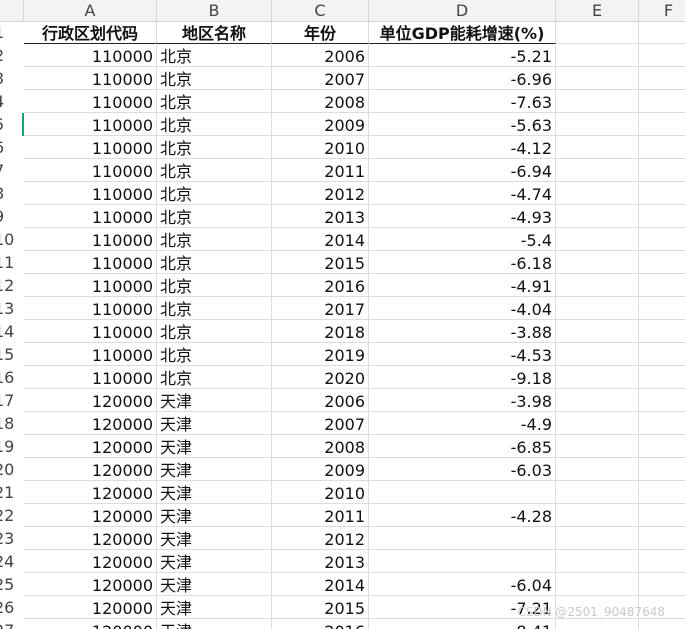 This screenshot has height=629, width=685. Describe the element at coordinates (8, 331) in the screenshot. I see `row-number: 14` at that location.